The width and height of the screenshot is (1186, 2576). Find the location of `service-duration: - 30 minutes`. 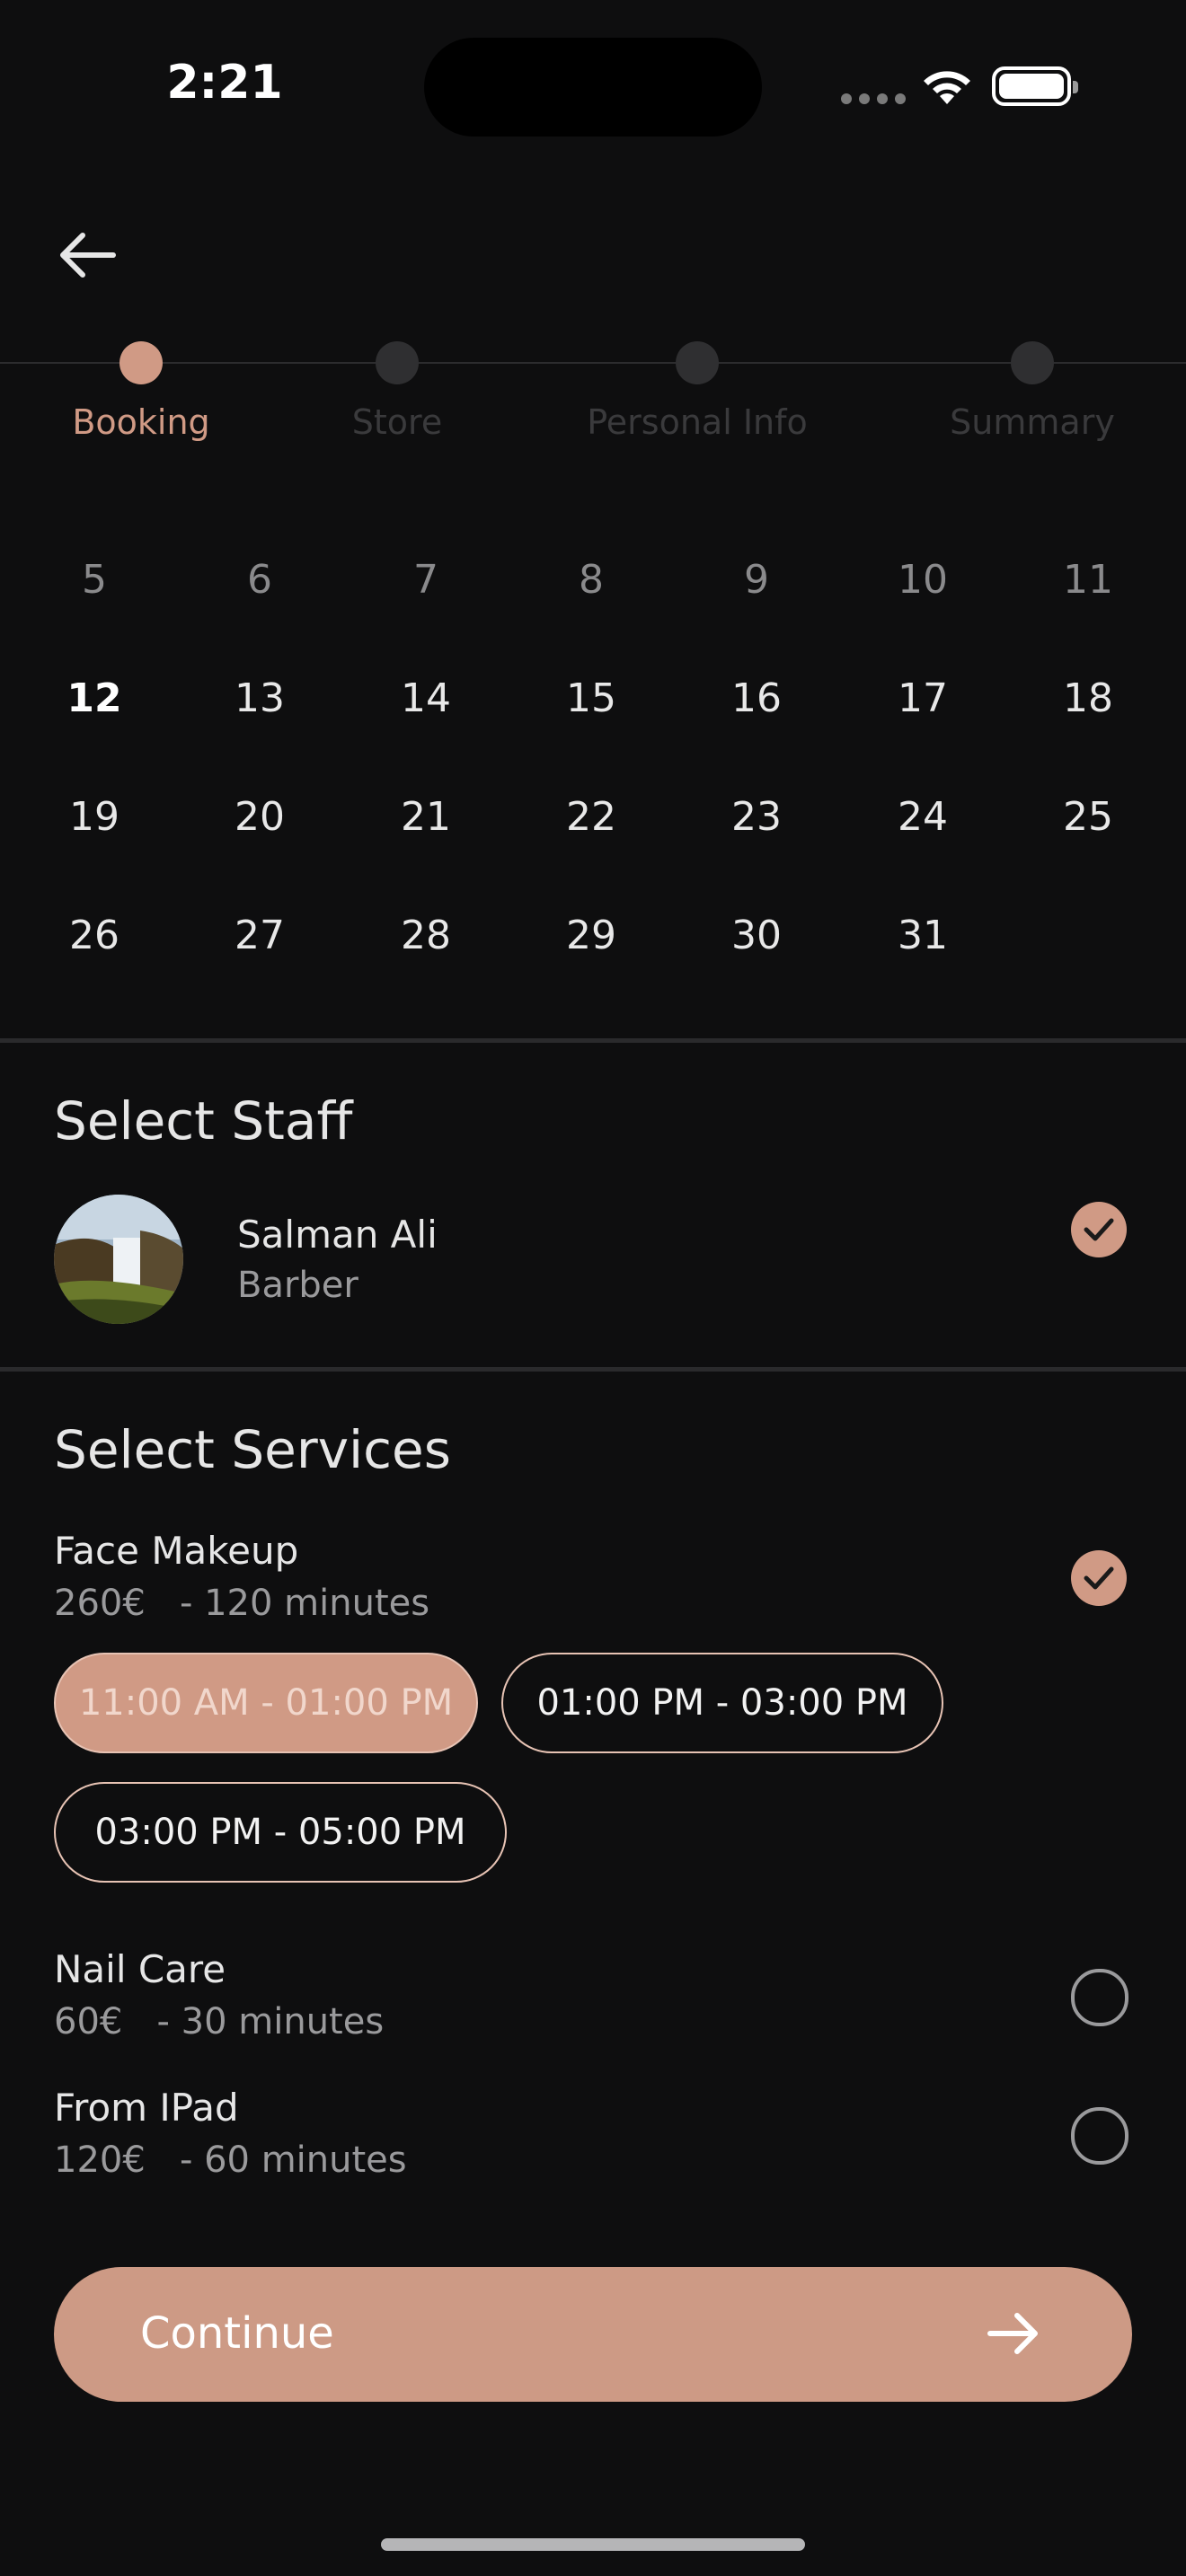

service-duration: - 30 minutes is located at coordinates (270, 2021).